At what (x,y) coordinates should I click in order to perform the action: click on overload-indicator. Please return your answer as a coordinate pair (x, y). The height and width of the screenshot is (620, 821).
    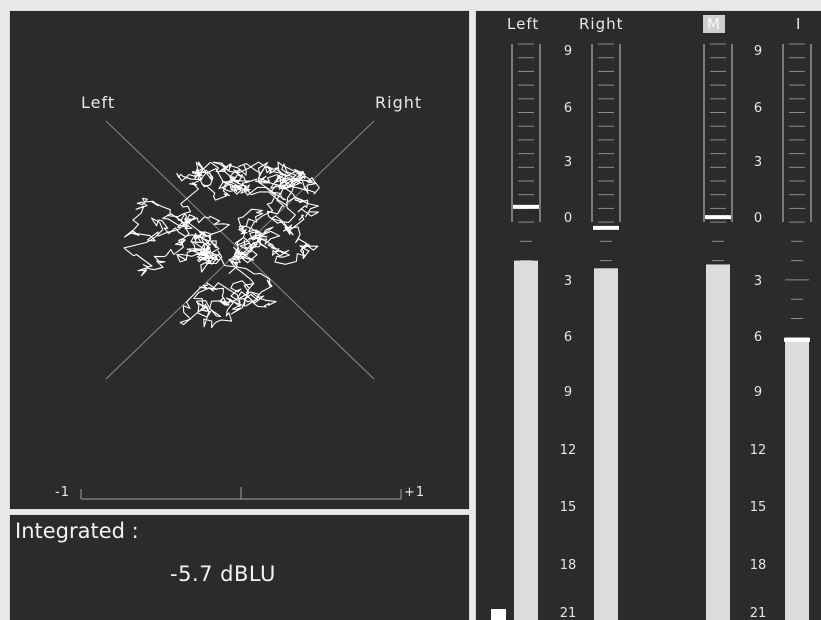
    Looking at the image, I should click on (498, 614).